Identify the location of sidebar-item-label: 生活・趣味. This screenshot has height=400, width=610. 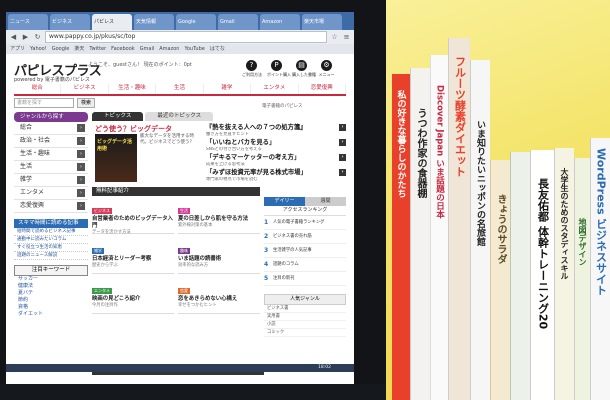
(35, 153).